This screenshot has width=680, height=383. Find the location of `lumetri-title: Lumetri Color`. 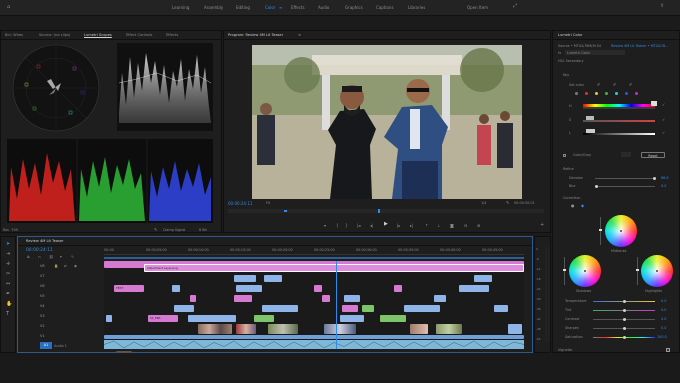

lumetri-title: Lumetri Color is located at coordinates (570, 35).